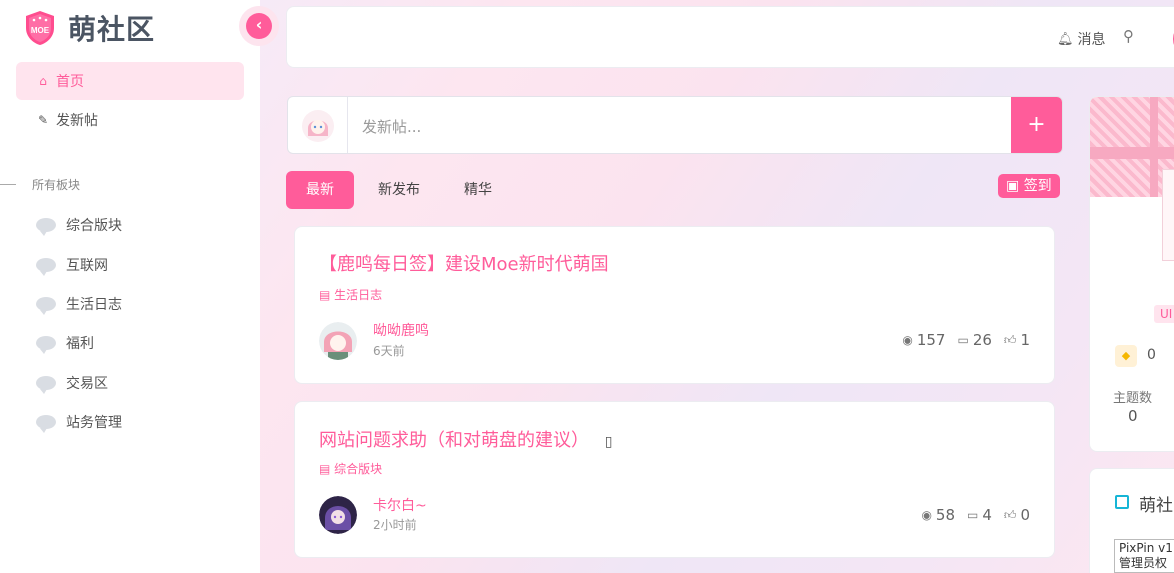 The image size is (1174, 573). Describe the element at coordinates (1128, 36) in the screenshot. I see `search-icon: ⚲` at that location.